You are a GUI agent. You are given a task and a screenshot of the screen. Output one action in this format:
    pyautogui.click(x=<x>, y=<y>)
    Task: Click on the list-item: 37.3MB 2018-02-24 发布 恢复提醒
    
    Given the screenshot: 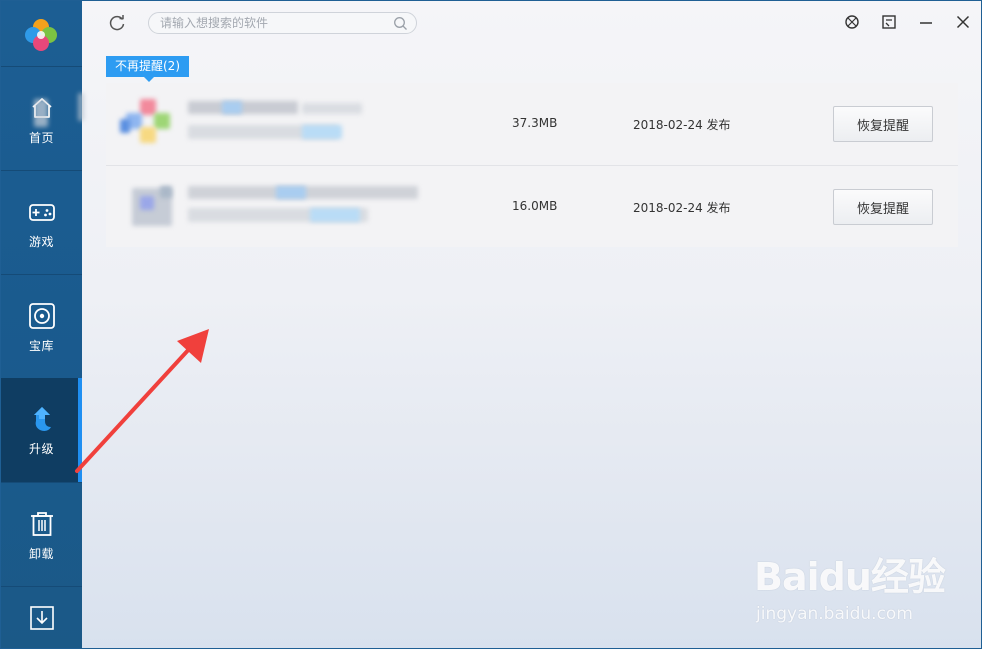 What is the action you would take?
    pyautogui.click(x=532, y=124)
    